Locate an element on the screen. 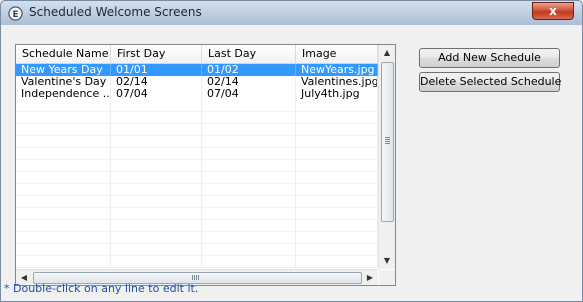 This screenshot has height=302, width=583. column-header-first-day: First Day is located at coordinates (156, 54).